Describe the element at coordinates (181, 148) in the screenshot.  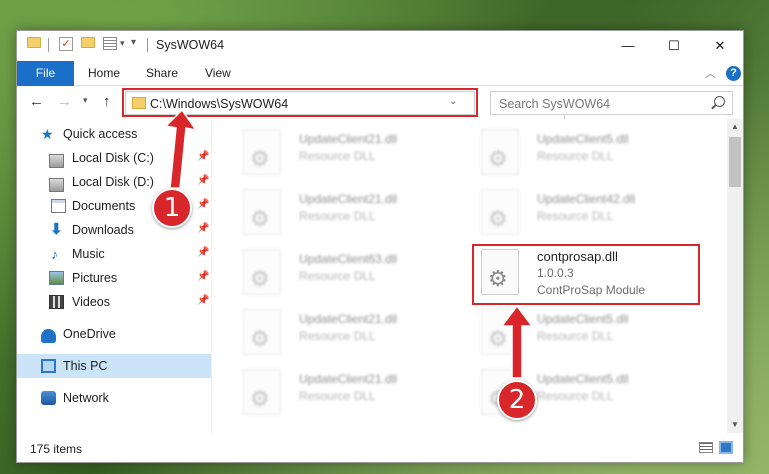
I see `arrow-1-icon` at that location.